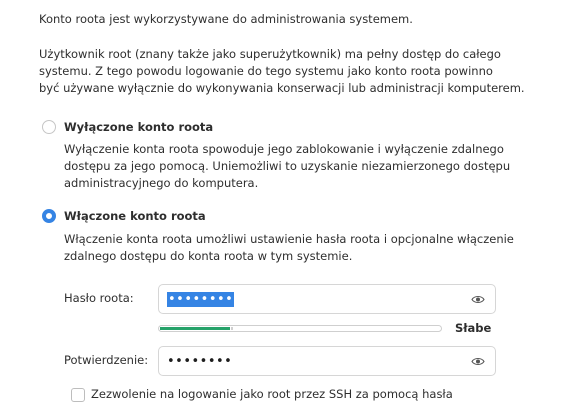 Image resolution: width=566 pixels, height=415 pixels. I want to click on root-password-value: ••••••••, so click(201, 299).